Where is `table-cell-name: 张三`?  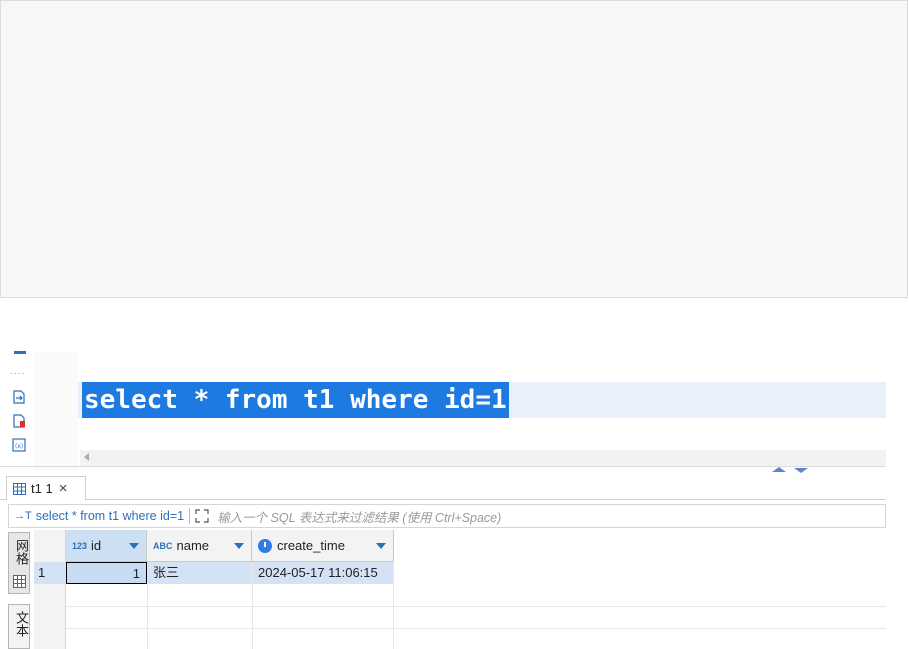 table-cell-name: 张三 is located at coordinates (199, 573).